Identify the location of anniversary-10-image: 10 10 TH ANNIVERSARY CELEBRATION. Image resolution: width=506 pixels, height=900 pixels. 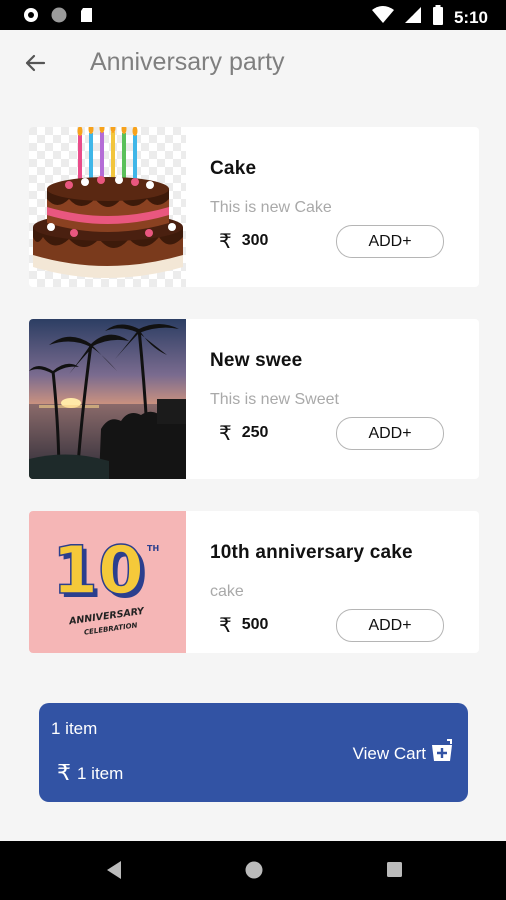
(107, 582).